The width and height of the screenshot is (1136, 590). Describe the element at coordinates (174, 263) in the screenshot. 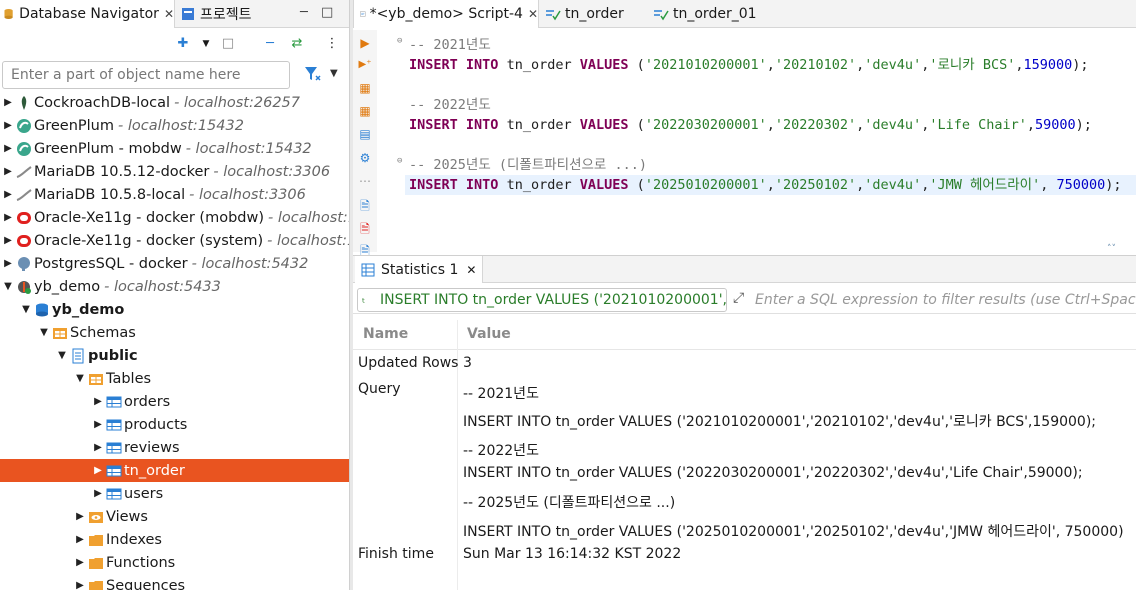

I see `tree-item-postgres-docker: ▶ PostgresSQL - docker - localhost:5432` at that location.